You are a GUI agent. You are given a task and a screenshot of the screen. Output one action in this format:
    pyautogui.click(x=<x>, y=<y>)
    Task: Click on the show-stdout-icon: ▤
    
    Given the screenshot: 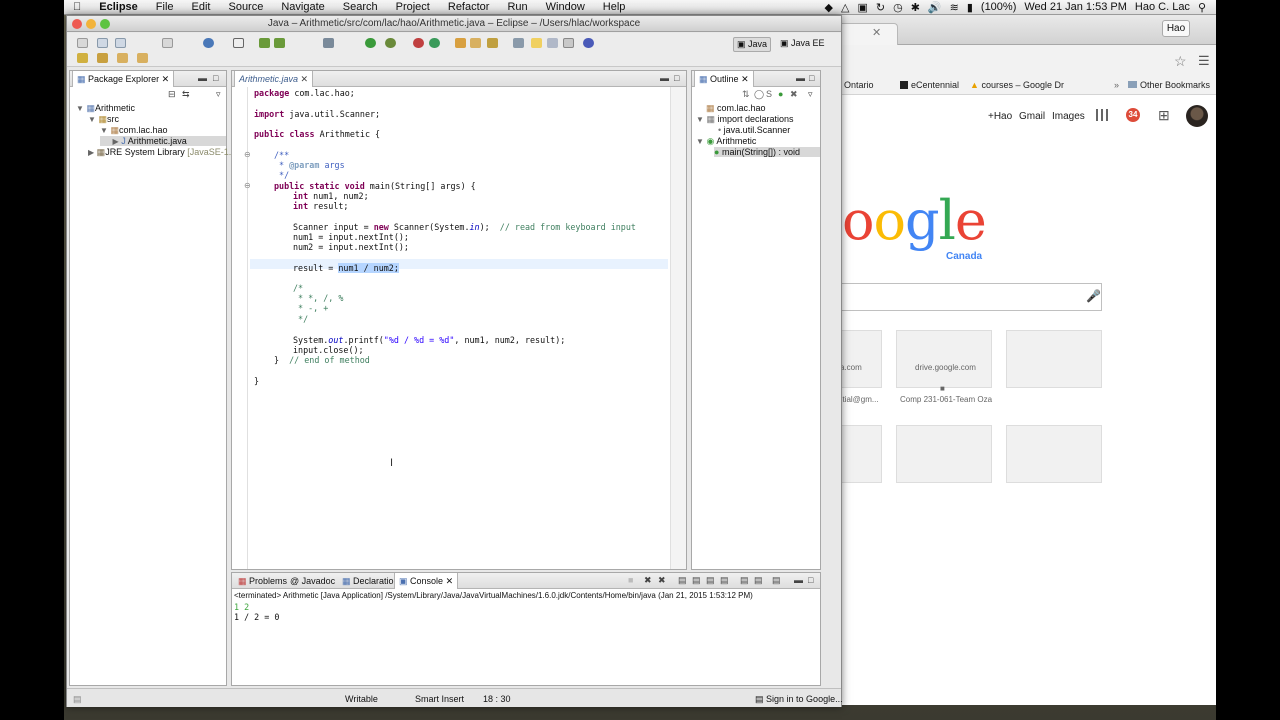 What is the action you would take?
    pyautogui.click(x=710, y=580)
    